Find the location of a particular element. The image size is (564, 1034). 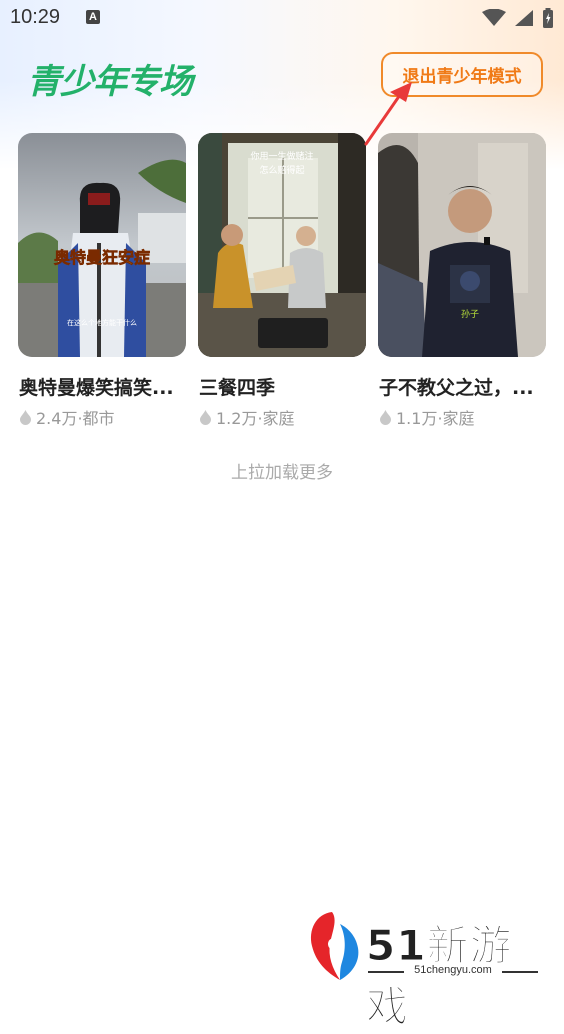

signal-icon is located at coordinates (524, 18).